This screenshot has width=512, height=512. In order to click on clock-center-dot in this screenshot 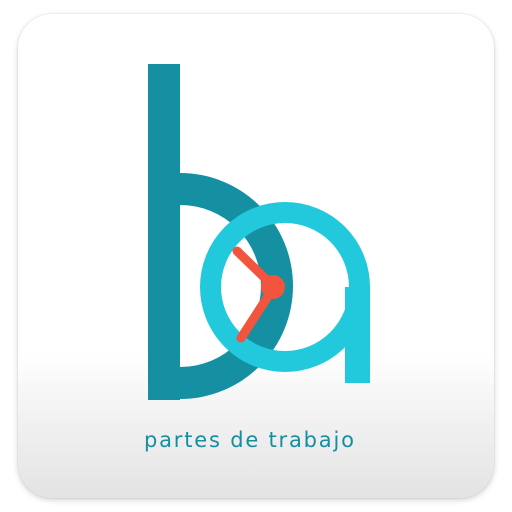, I will do `click(273, 287)`.